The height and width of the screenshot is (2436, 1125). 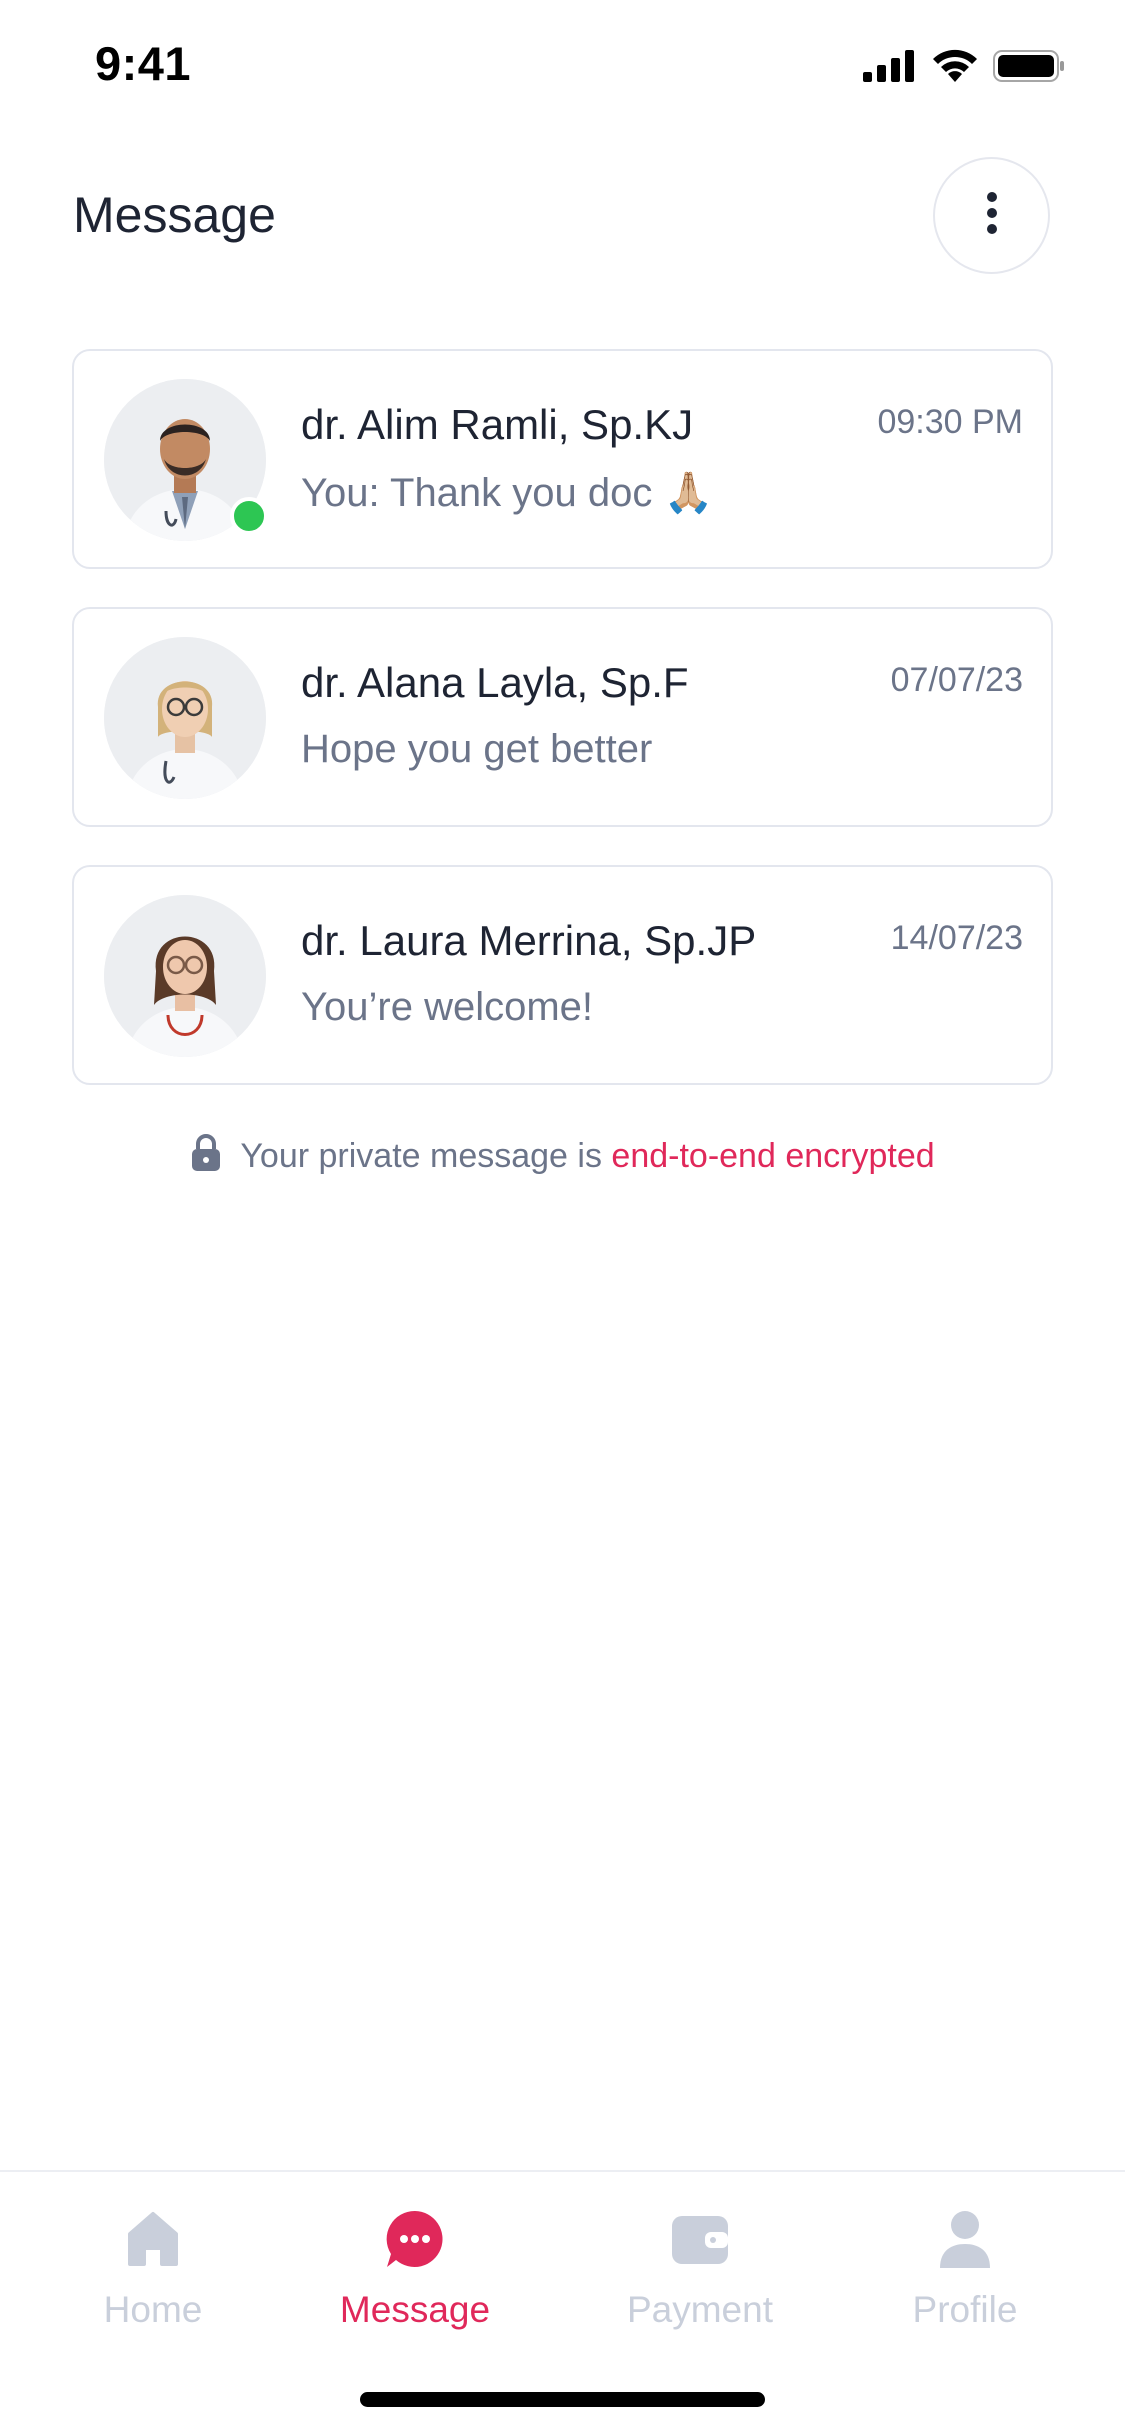 What do you see at coordinates (174, 215) in the screenshot?
I see `page-title: Message` at bounding box center [174, 215].